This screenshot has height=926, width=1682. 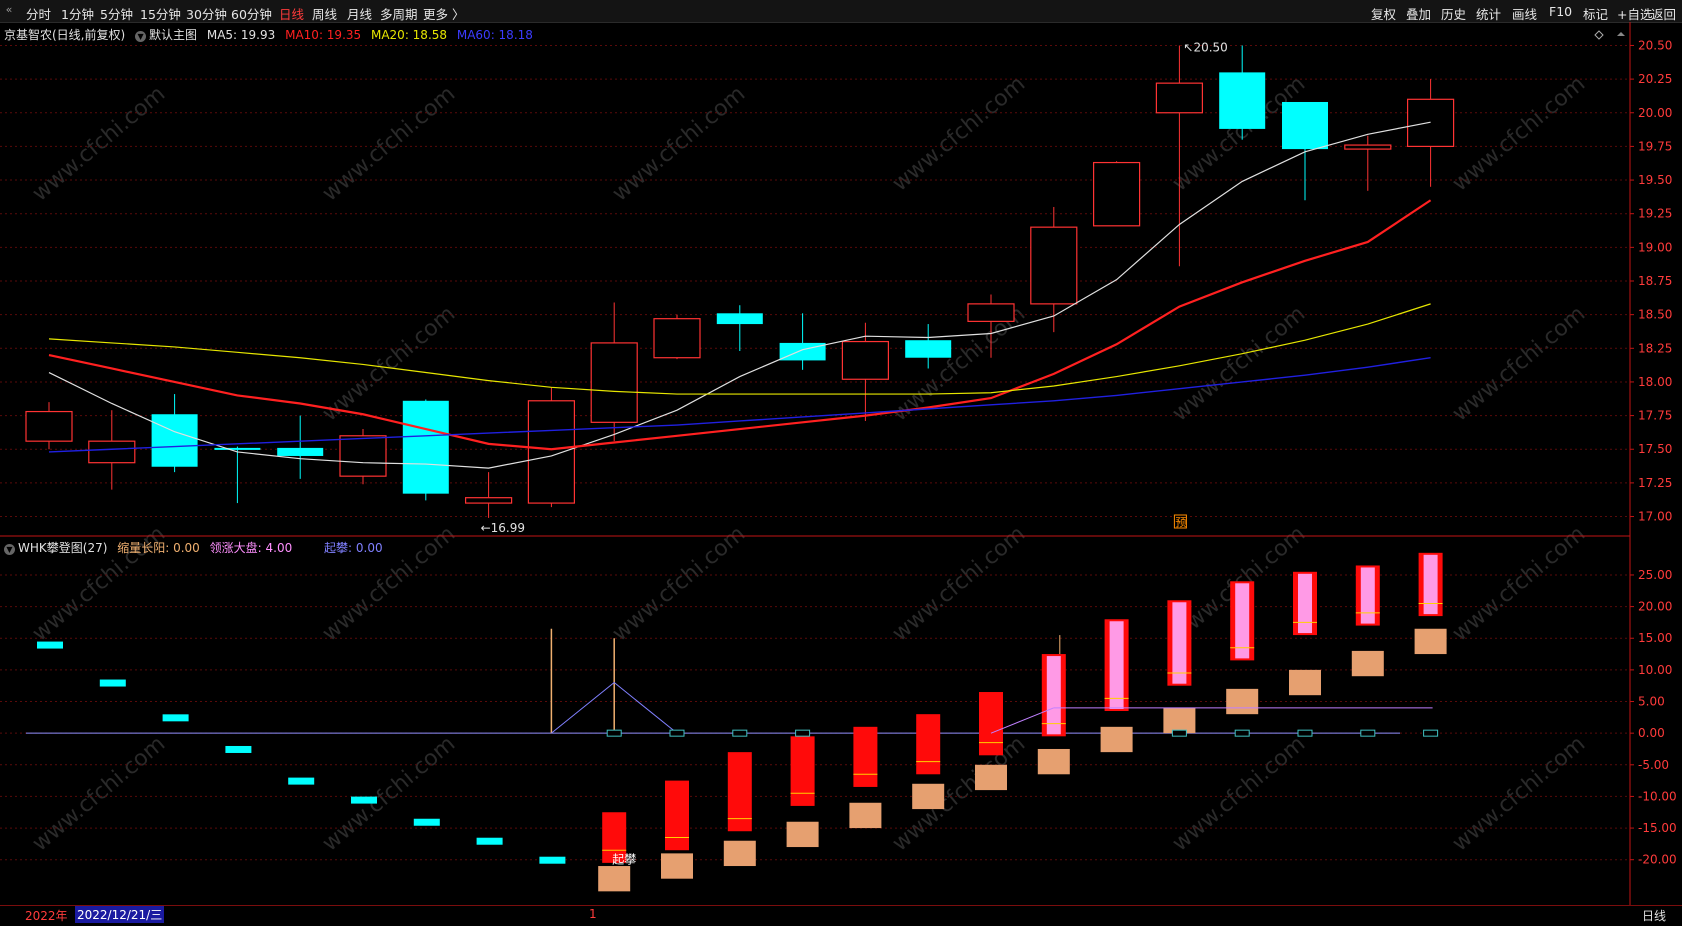 What do you see at coordinates (116, 13) in the screenshot?
I see `period-tab-2: 5分钟` at bounding box center [116, 13].